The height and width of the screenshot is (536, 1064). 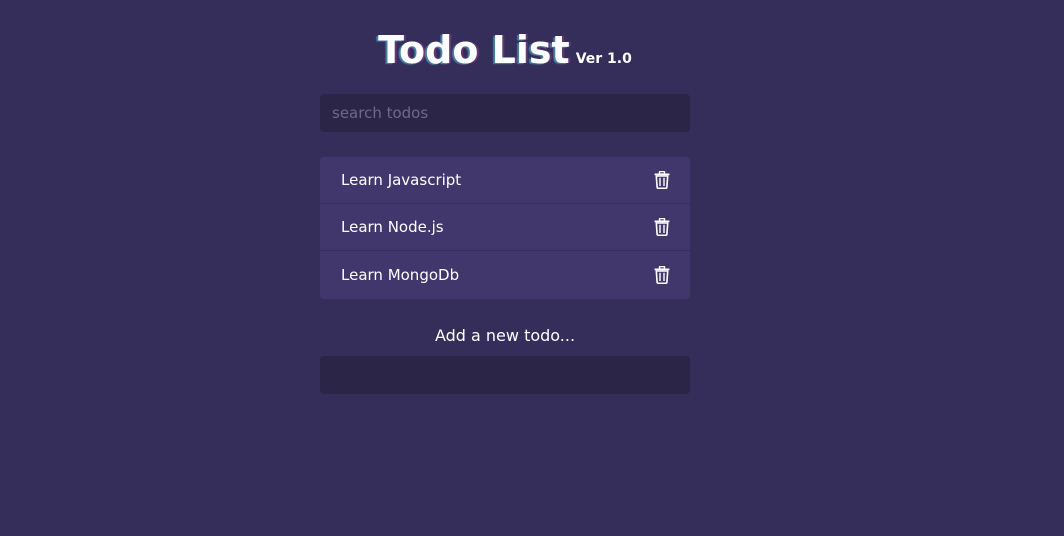 I want to click on todo-item: Learn Javascript, so click(x=505, y=180).